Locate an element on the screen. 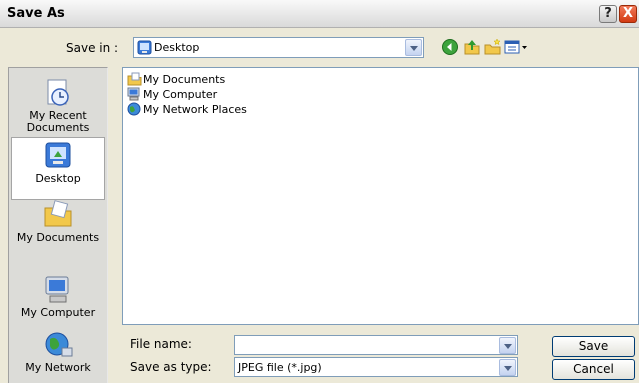 The height and width of the screenshot is (383, 639). file-name-label: File name: is located at coordinates (161, 344).